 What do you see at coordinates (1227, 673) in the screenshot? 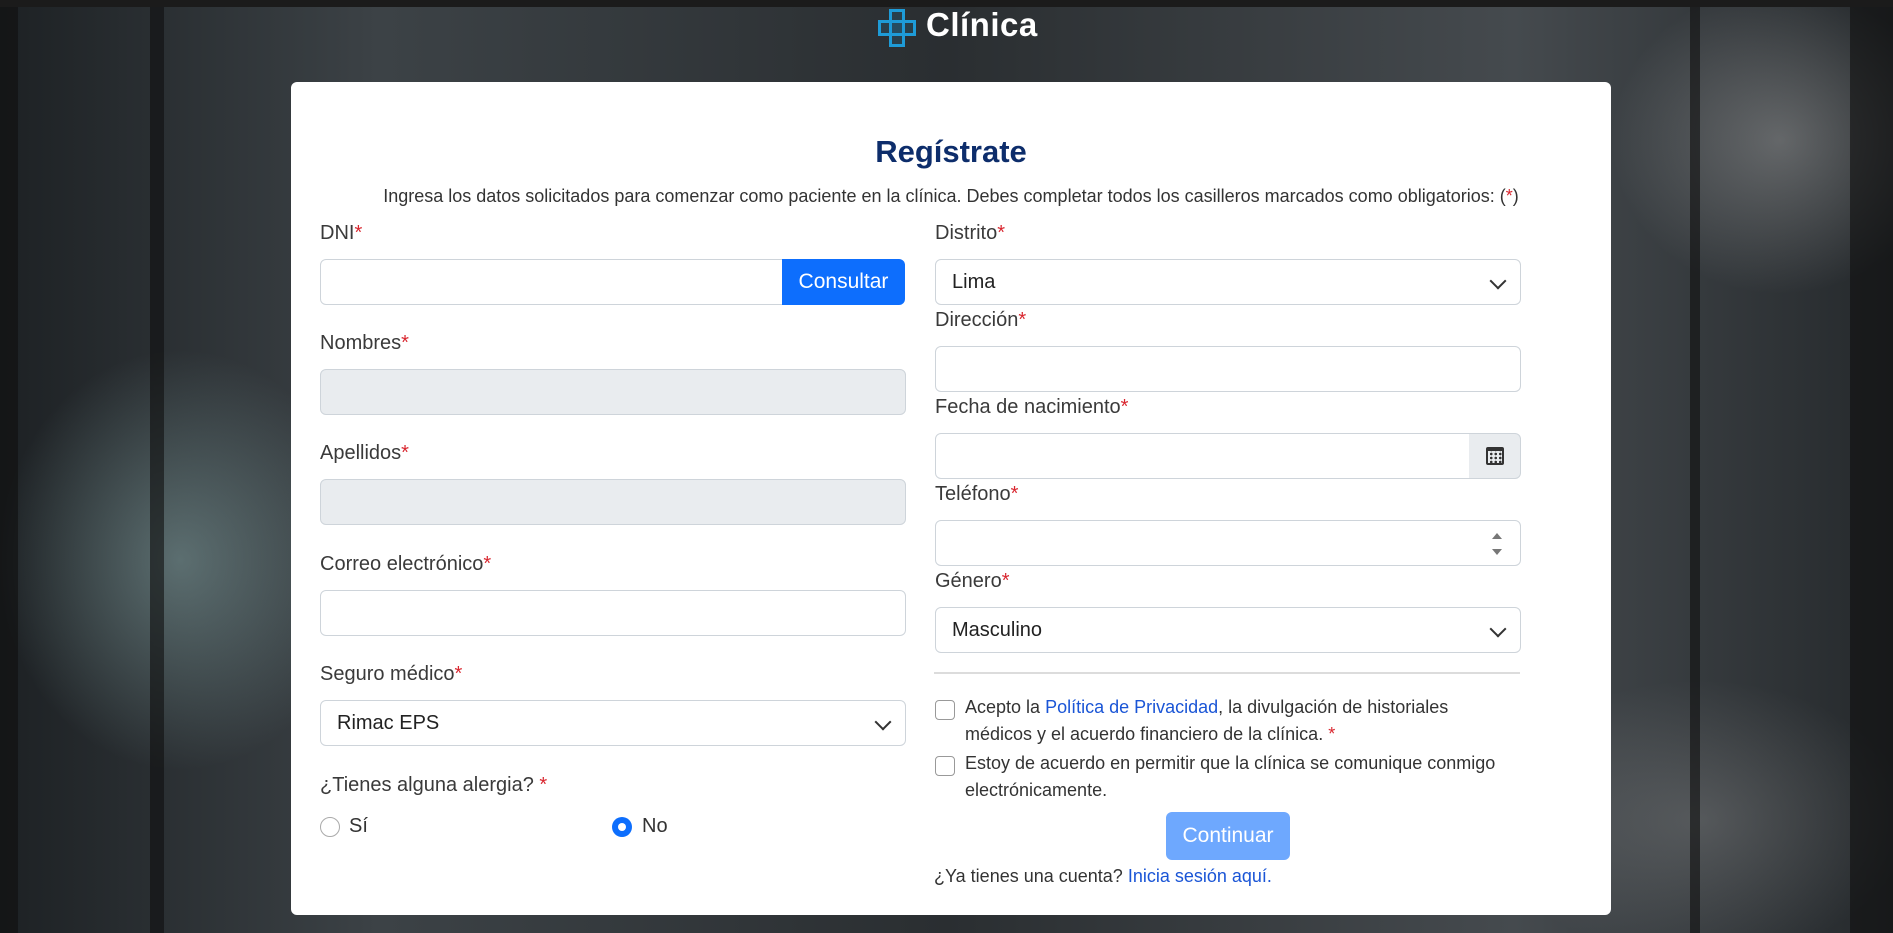
I see `divider` at bounding box center [1227, 673].